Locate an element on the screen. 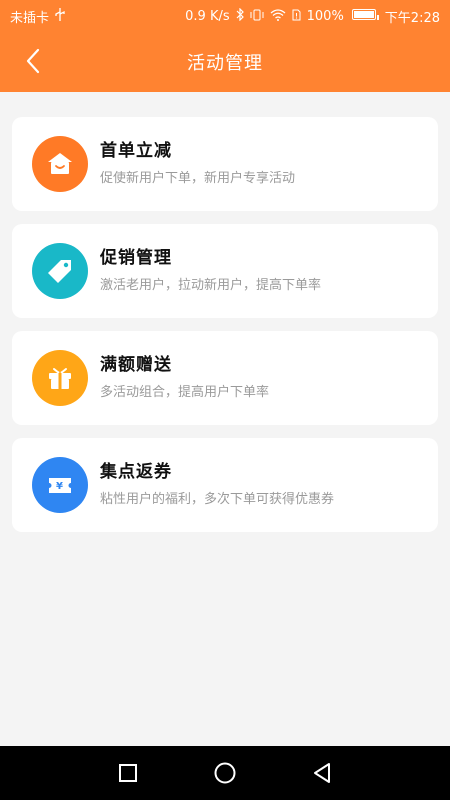 This screenshot has width=450, height=800. home-icon is located at coordinates (225, 773).